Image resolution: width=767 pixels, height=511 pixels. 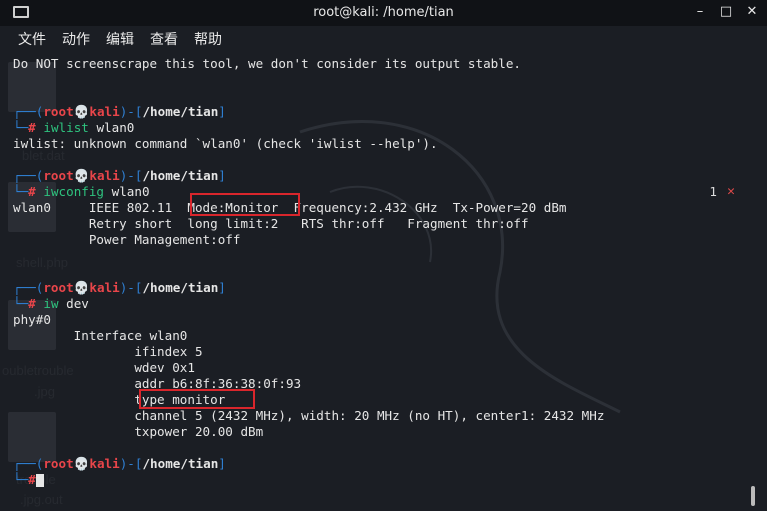 What do you see at coordinates (41, 499) in the screenshot?
I see `desktop-label: .jpg.out` at bounding box center [41, 499].